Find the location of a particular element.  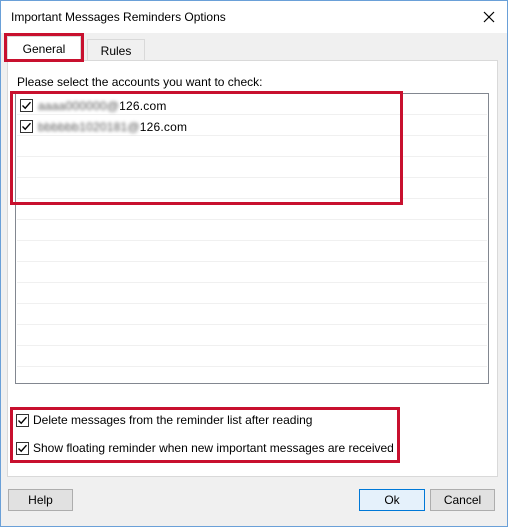

tab-general-label: General is located at coordinates (44, 49).